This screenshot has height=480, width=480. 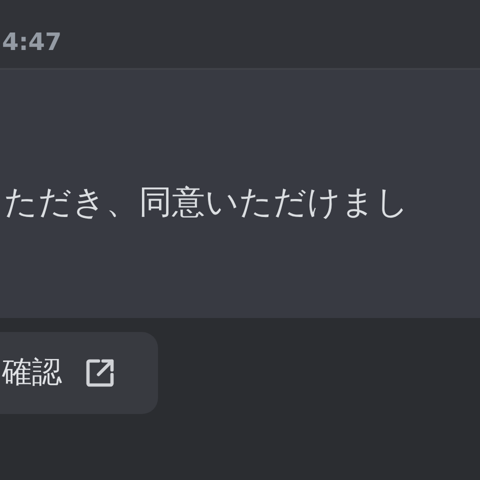 I want to click on timestamp: 4:47, so click(x=31, y=42).